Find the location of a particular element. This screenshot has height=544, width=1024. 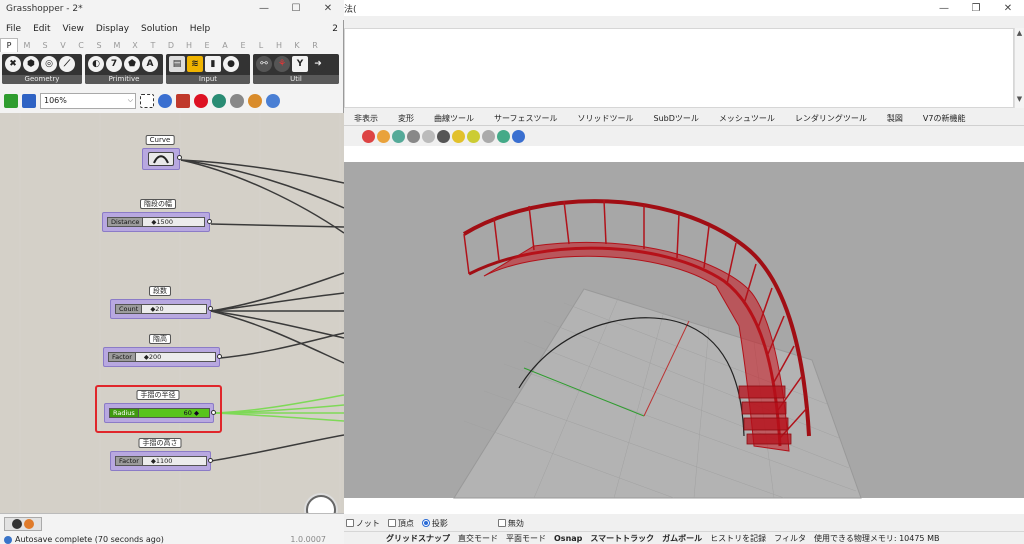

tab-v7-new: V7の新機能 is located at coordinates (944, 118).